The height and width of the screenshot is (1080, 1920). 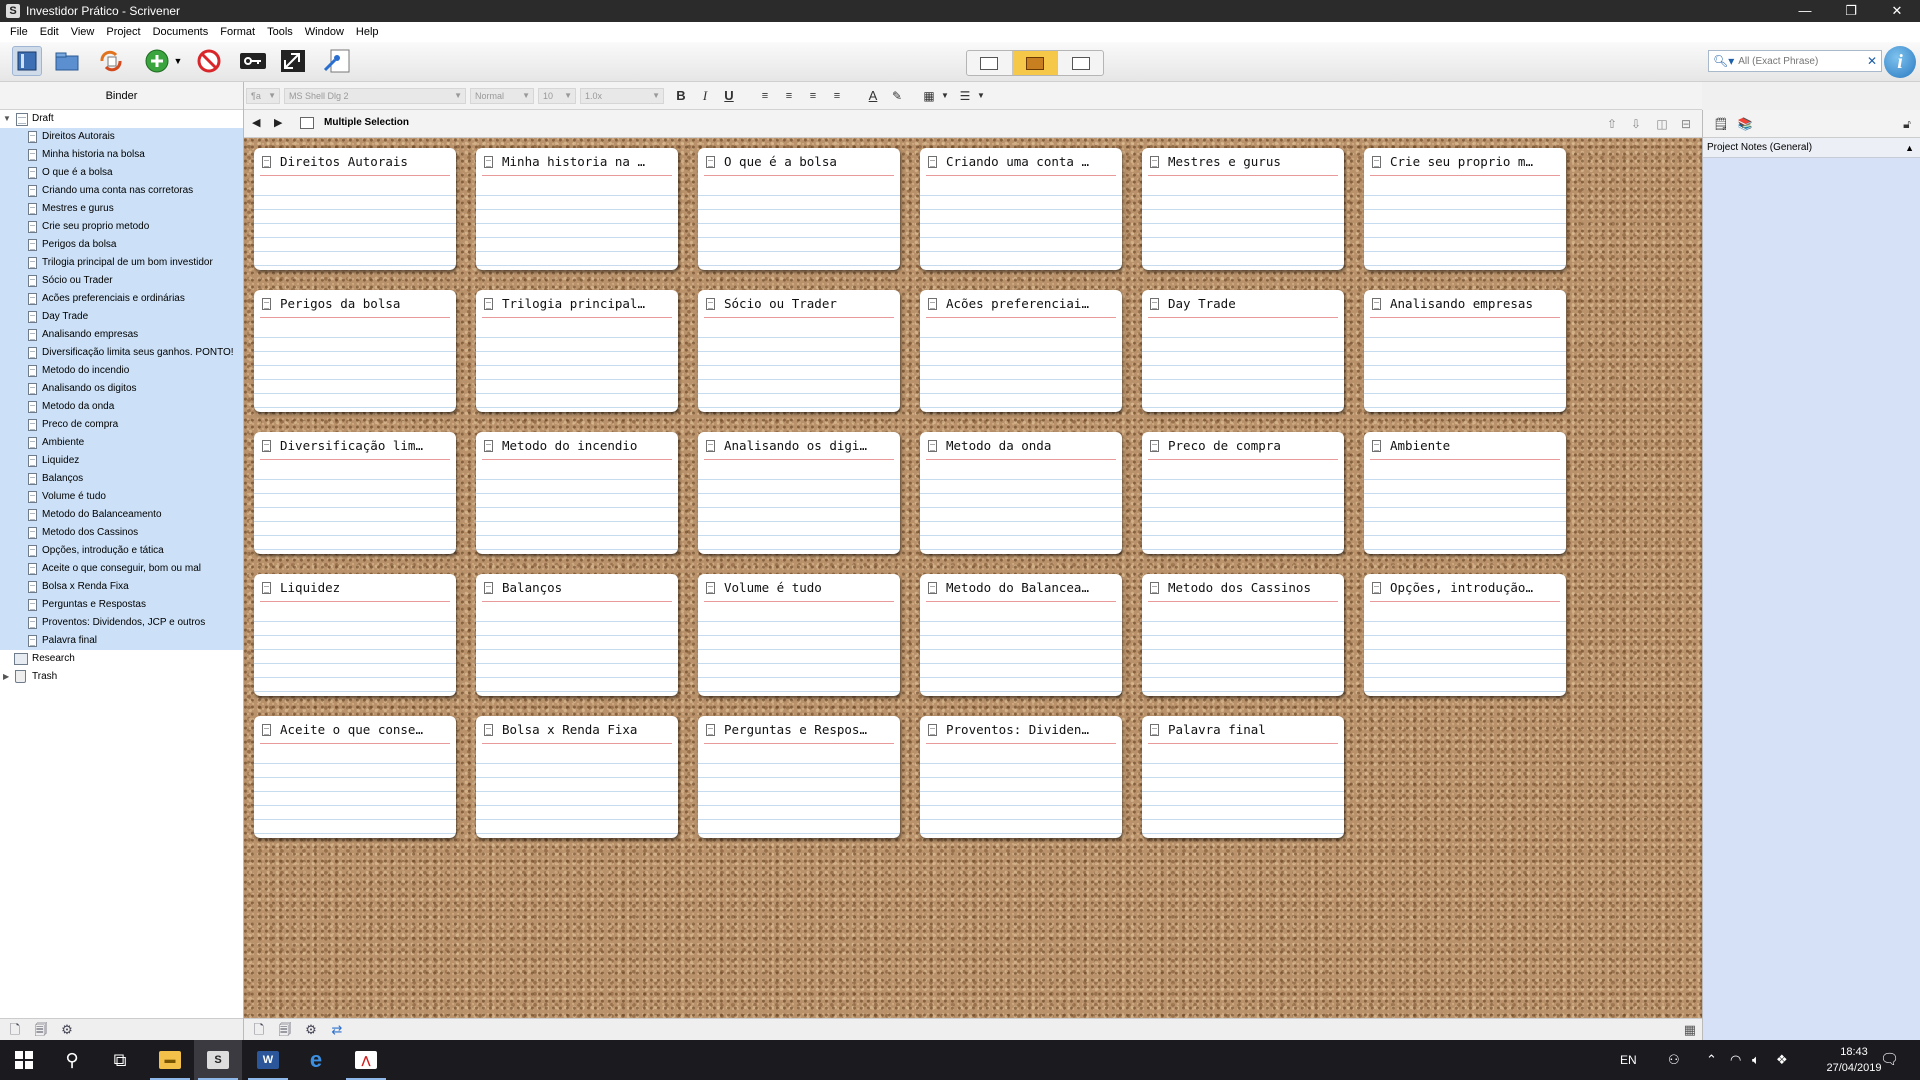 What do you see at coordinates (121, 245) in the screenshot?
I see `binder-item: Perigos da bolsa` at bounding box center [121, 245].